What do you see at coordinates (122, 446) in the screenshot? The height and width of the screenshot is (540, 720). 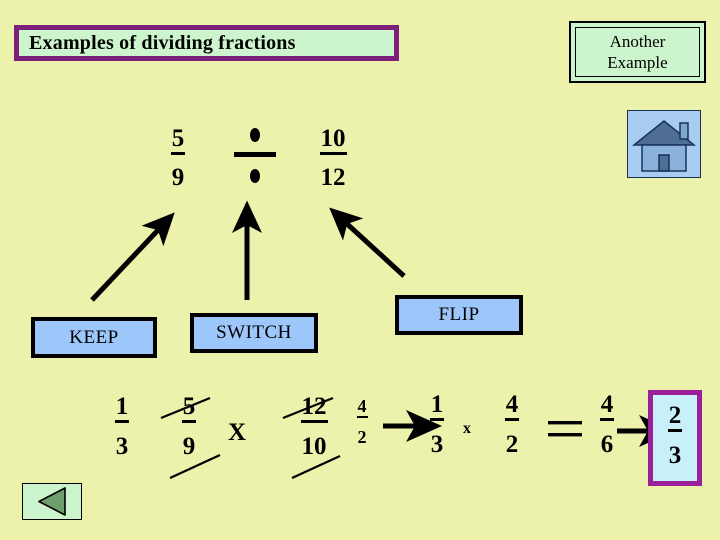 I see `working-reduced-first-denominator: 3` at bounding box center [122, 446].